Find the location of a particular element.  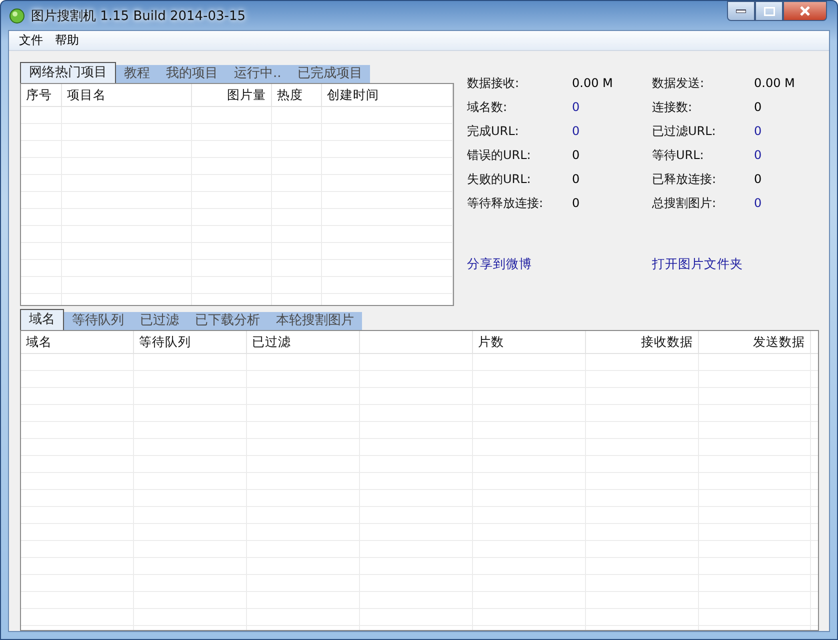

stat-label: 已过滤URL: is located at coordinates (684, 131).